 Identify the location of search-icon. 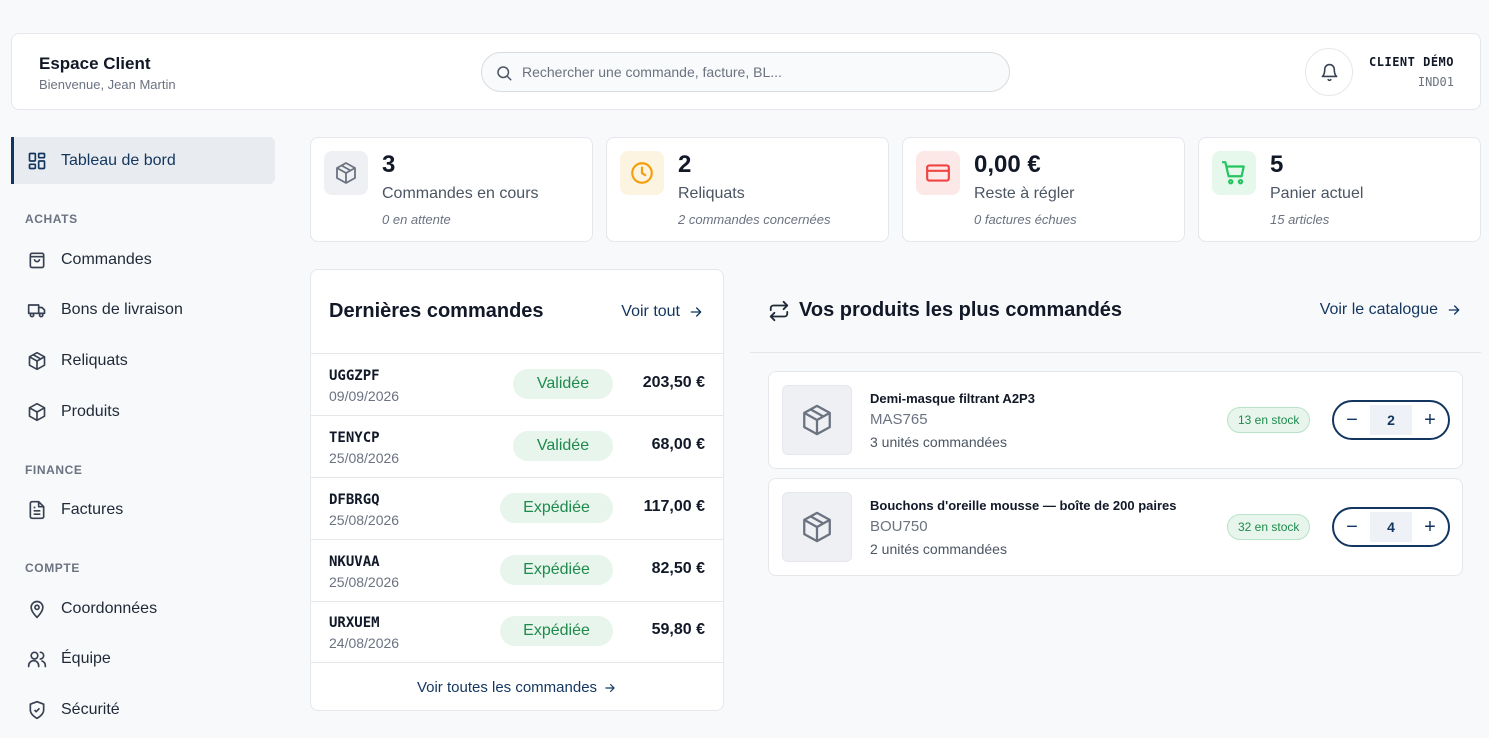
(504, 73).